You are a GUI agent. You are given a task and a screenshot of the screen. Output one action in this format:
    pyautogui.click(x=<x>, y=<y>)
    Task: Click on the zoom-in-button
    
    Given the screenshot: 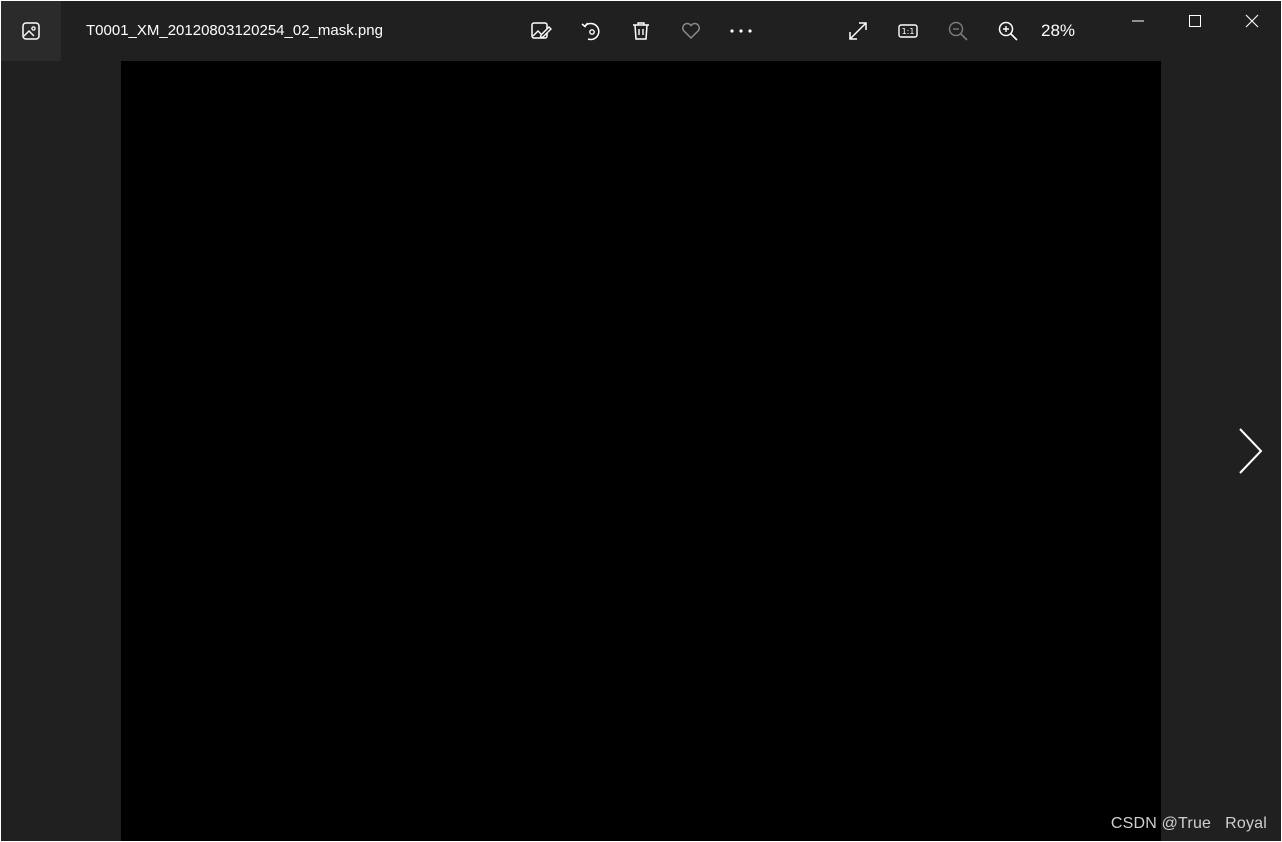 What is the action you would take?
    pyautogui.click(x=1008, y=31)
    